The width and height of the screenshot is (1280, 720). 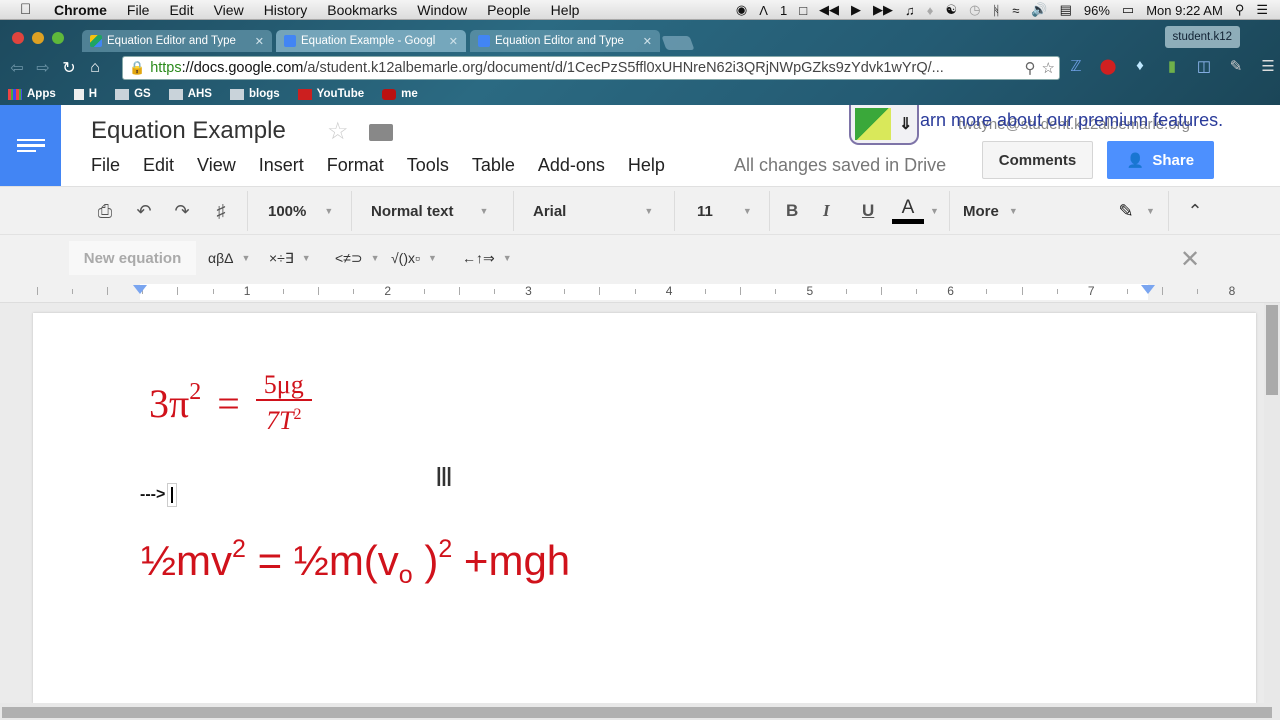 I want to click on bookmark-h: H, so click(x=85, y=94).